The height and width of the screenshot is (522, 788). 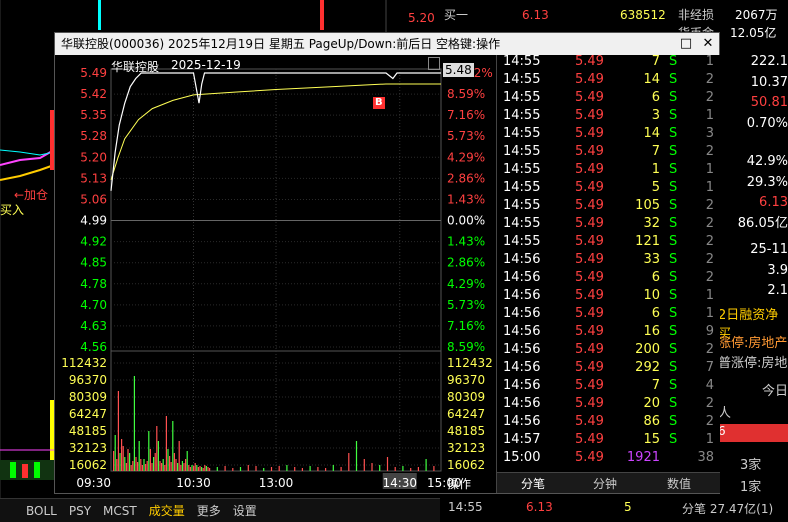 I want to click on tick-volume: 14, so click(x=651, y=79).